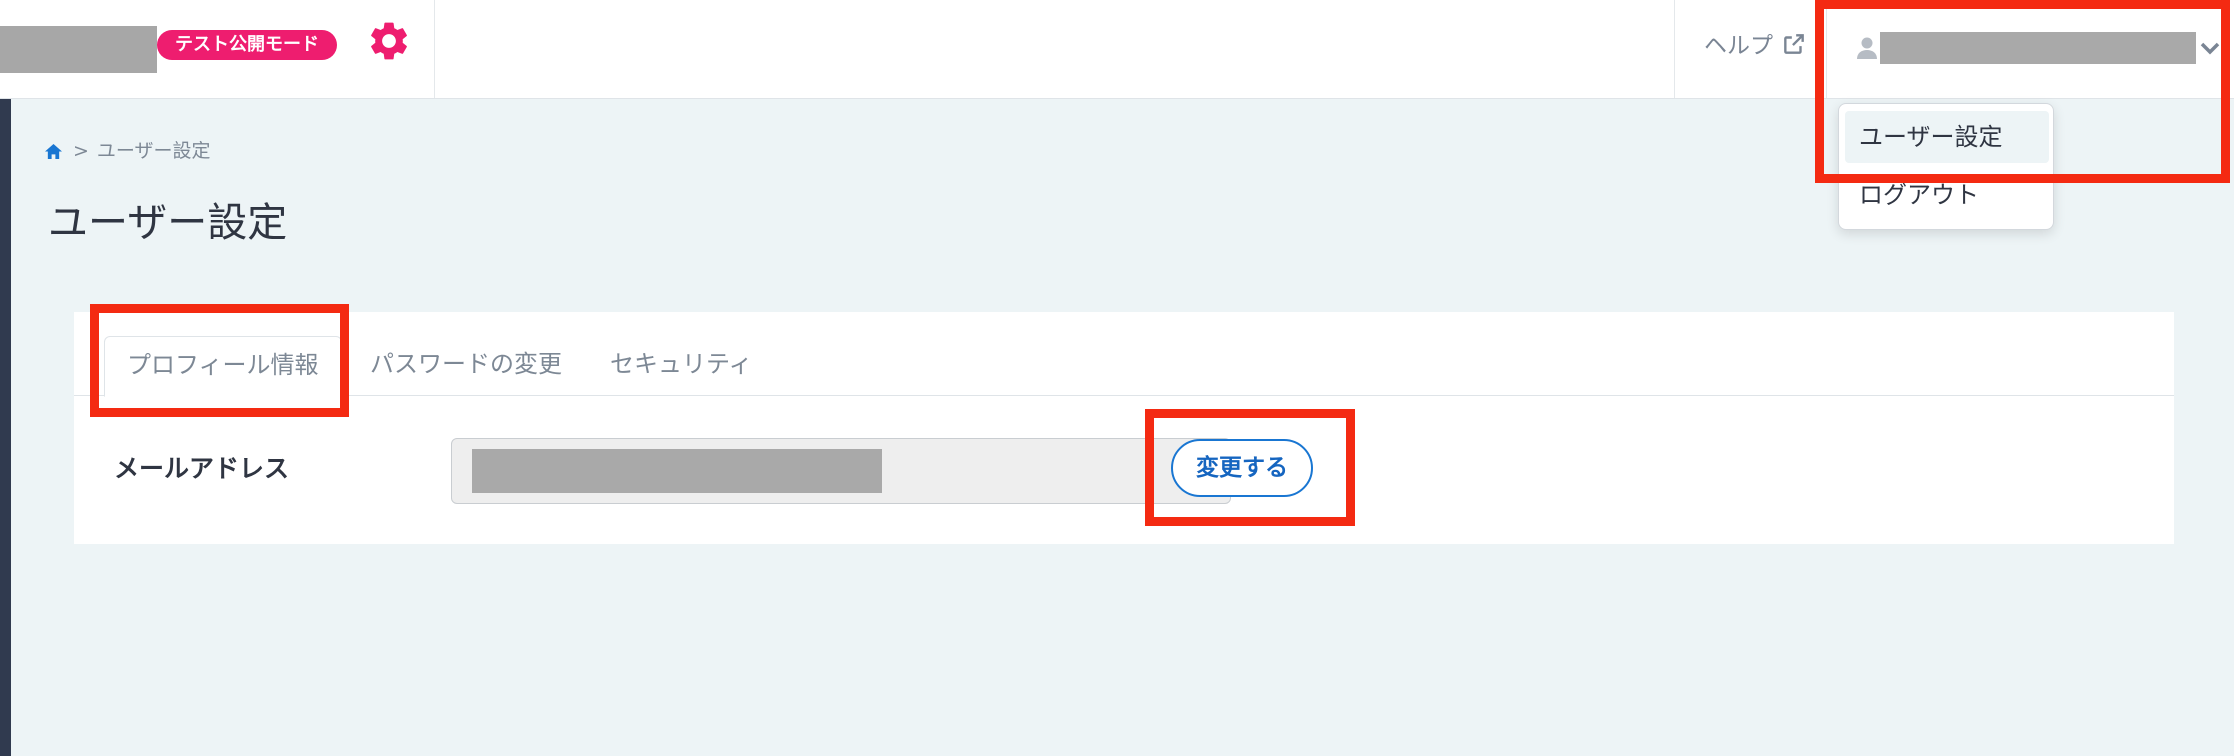  Describe the element at coordinates (1124, 354) in the screenshot. I see `tab-bar: プロフィール情報 パスワードの変更 セキュリティ` at that location.